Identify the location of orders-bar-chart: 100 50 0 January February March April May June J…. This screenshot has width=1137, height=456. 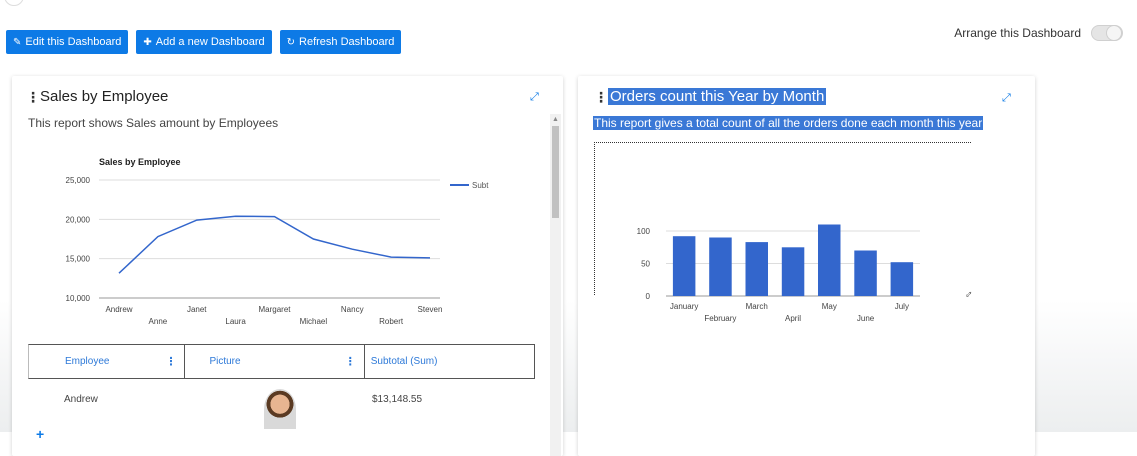
(778, 273).